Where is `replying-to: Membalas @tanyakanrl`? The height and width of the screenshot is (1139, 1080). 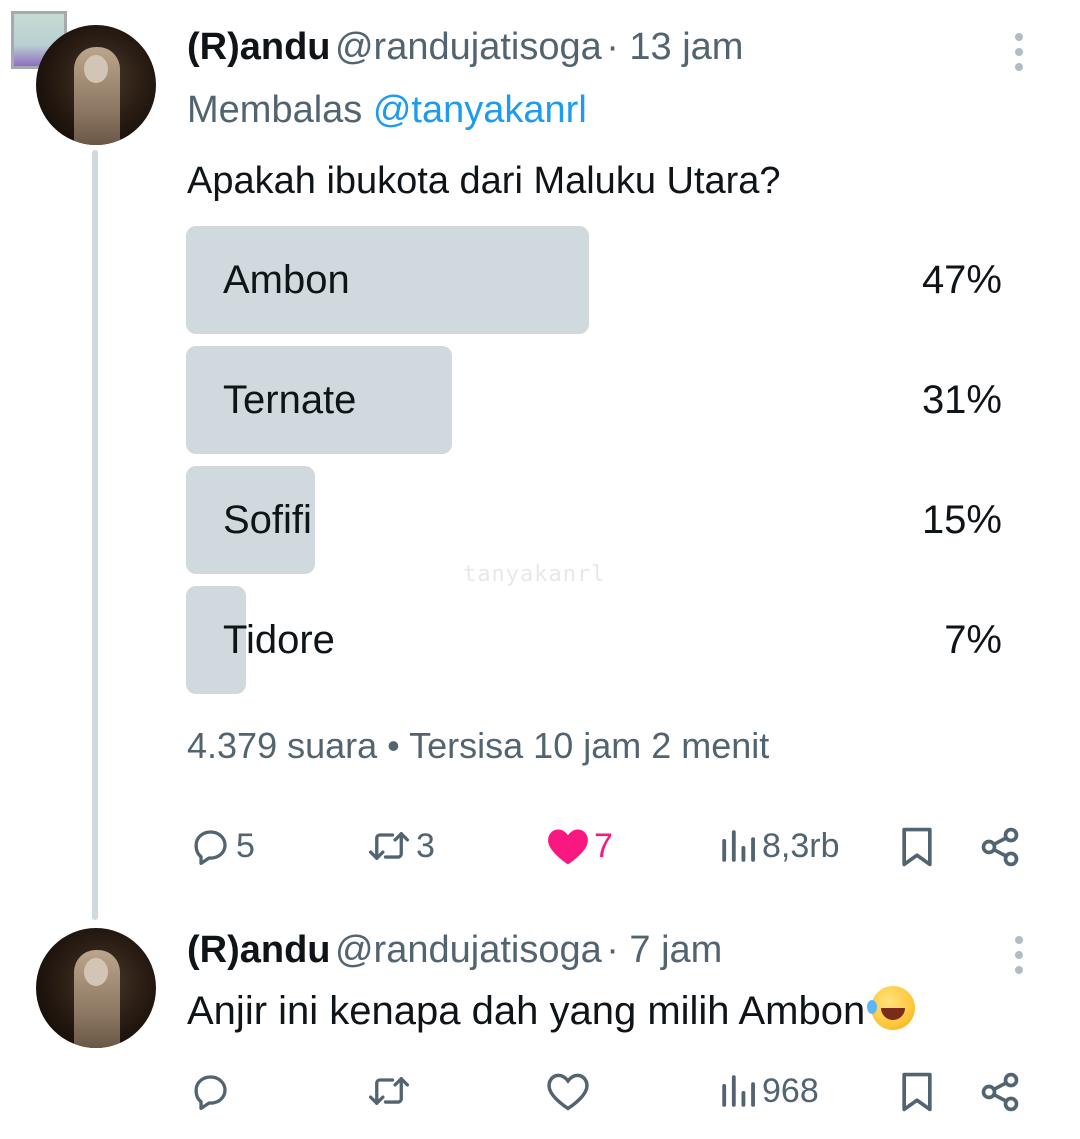
replying-to: Membalas @tanyakanrl is located at coordinates (387, 110).